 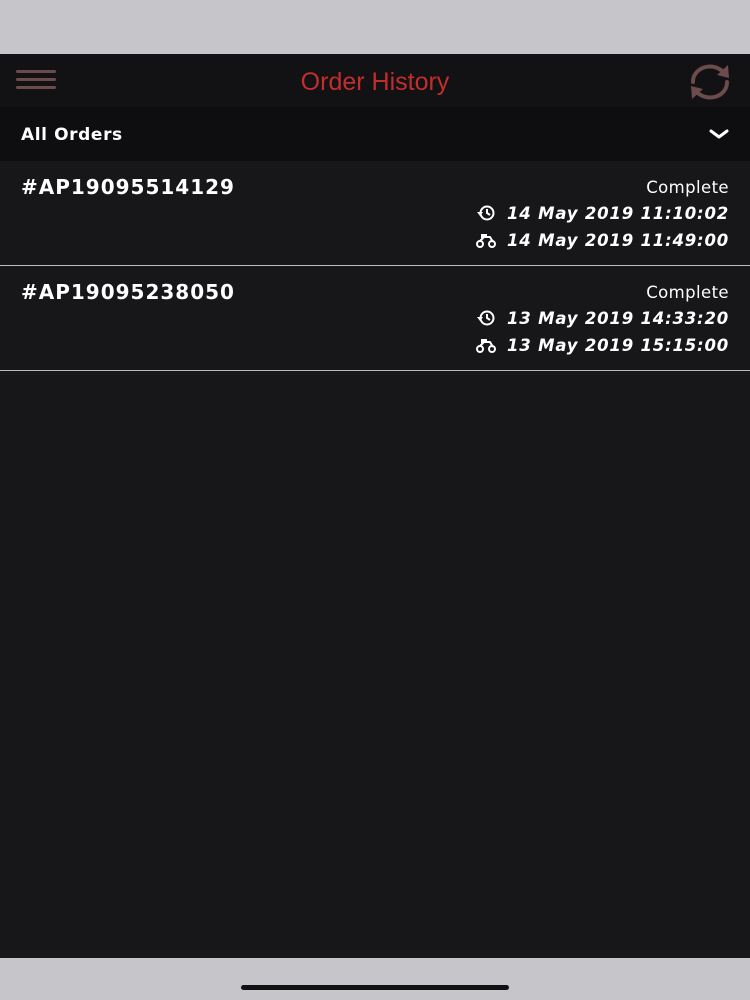 I want to click on ordered-time-line: 14 May 2019 11:10:02, so click(x=602, y=213).